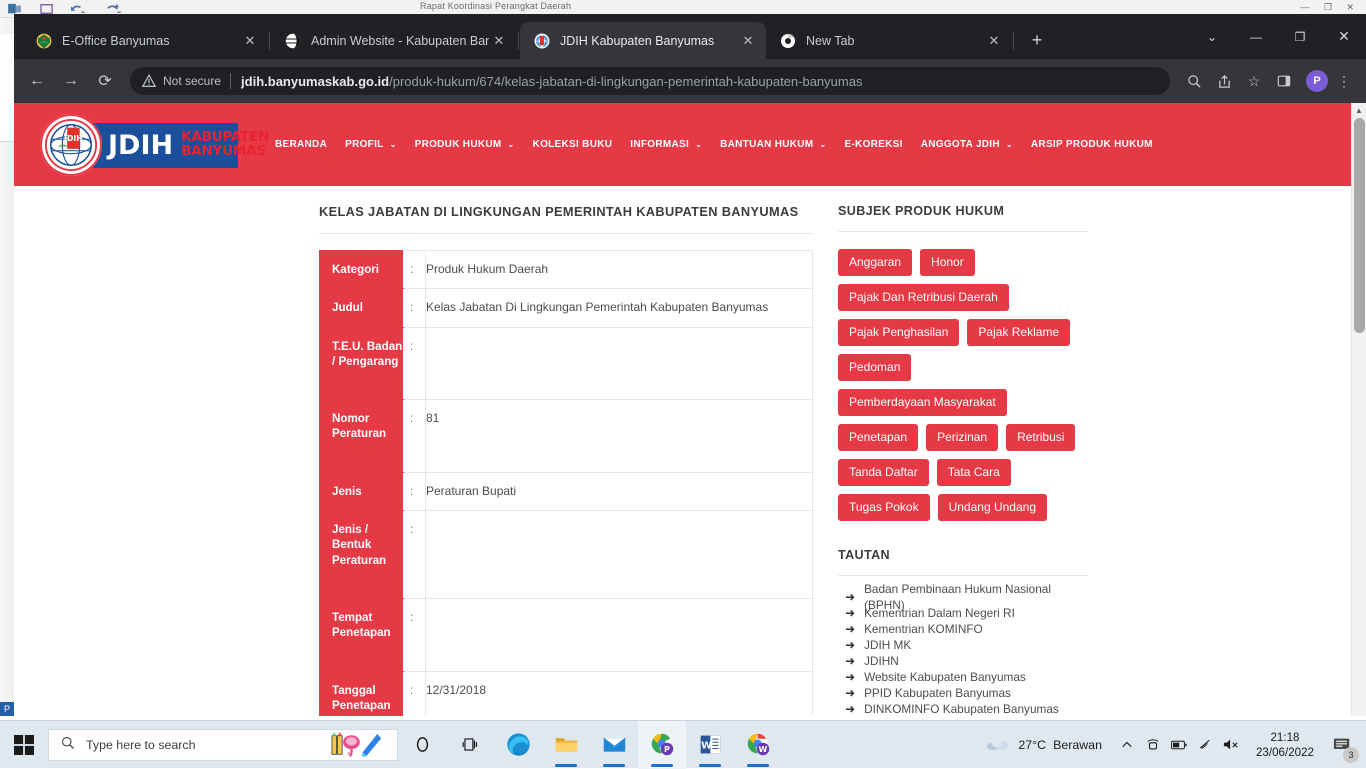  Describe the element at coordinates (37, 81) in the screenshot. I see `back-icon: ←` at that location.